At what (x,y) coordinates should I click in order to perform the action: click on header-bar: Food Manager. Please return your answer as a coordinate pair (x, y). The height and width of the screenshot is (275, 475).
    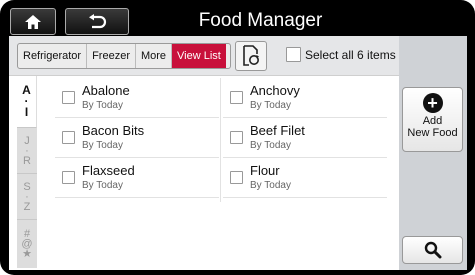
    Looking at the image, I should click on (237, 20).